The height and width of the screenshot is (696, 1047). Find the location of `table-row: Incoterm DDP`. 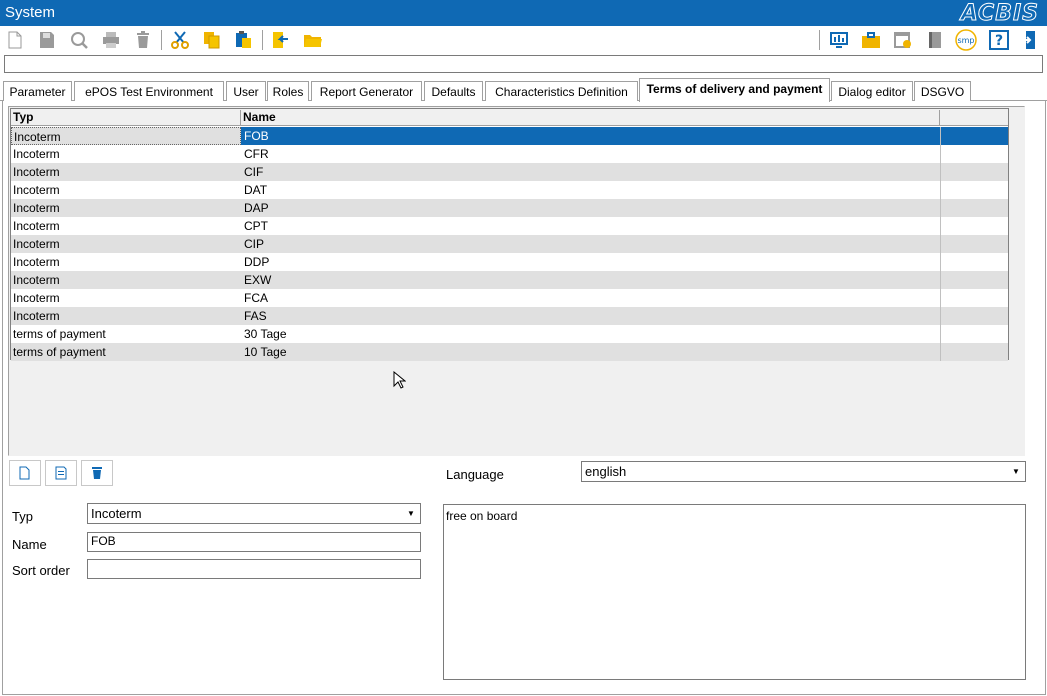

table-row: Incoterm DDP is located at coordinates (509, 262).